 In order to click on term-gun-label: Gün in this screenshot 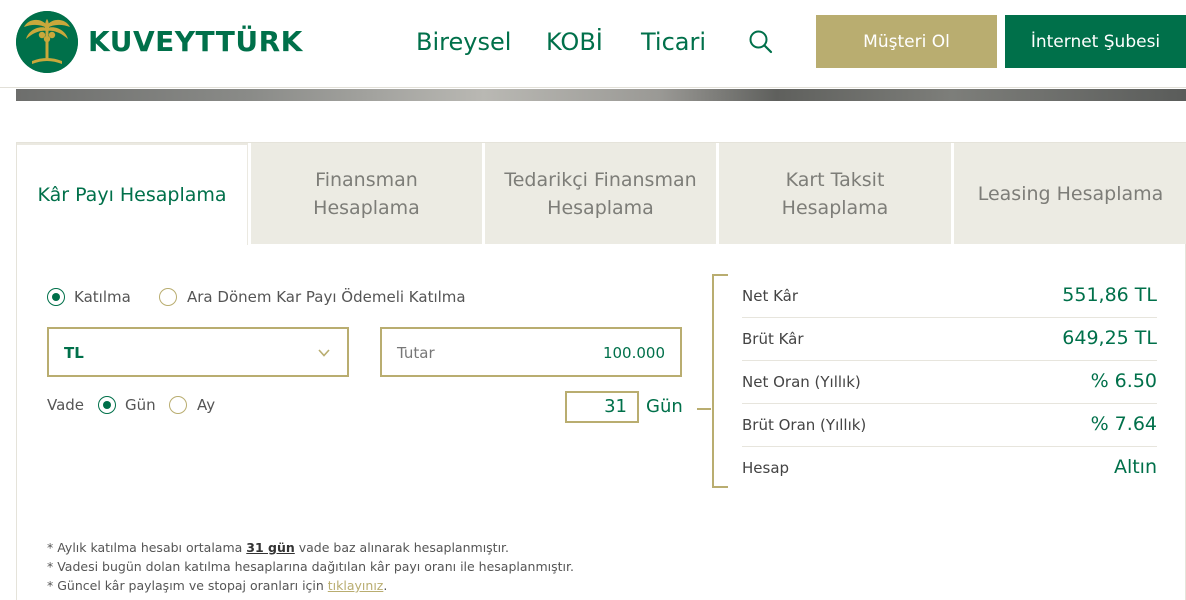, I will do `click(140, 405)`.